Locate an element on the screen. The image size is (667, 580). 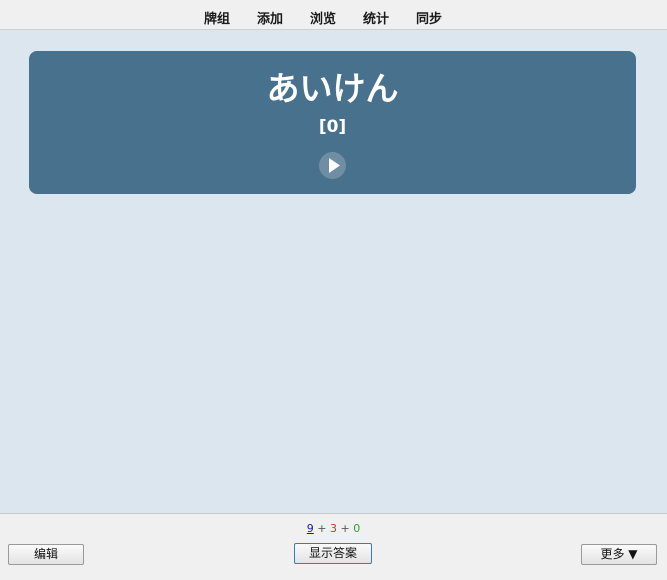
play-icon is located at coordinates (334, 165).